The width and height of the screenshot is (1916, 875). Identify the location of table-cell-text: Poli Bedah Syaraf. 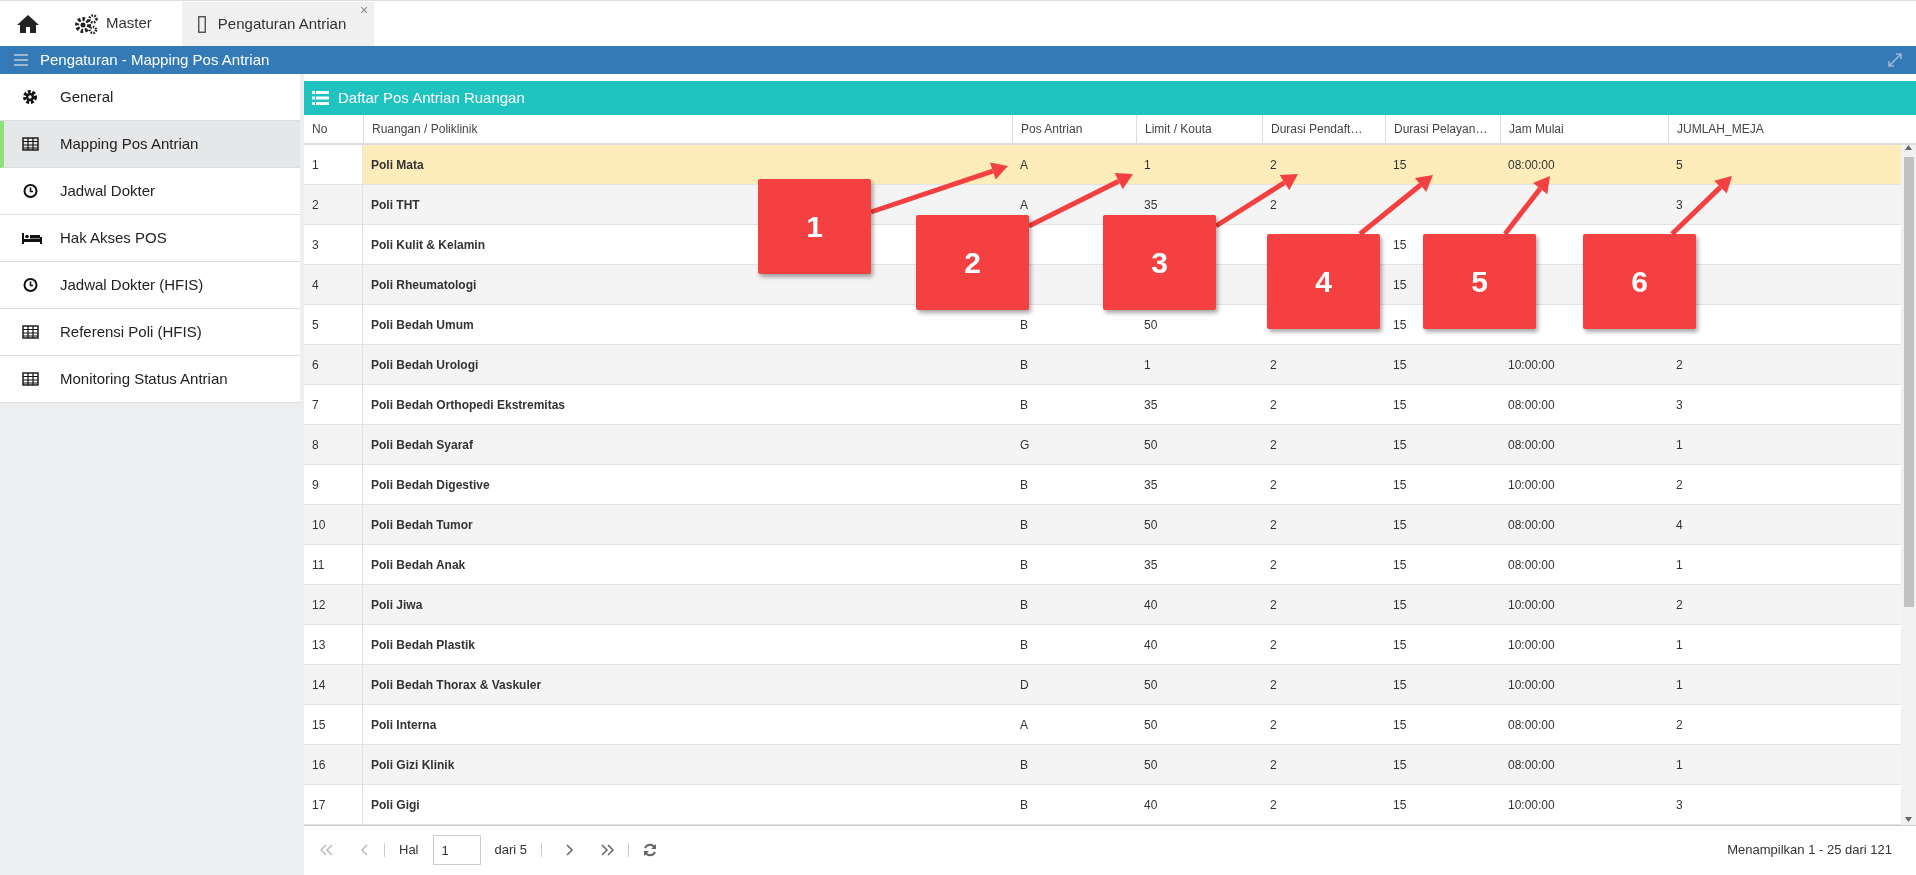
(422, 445).